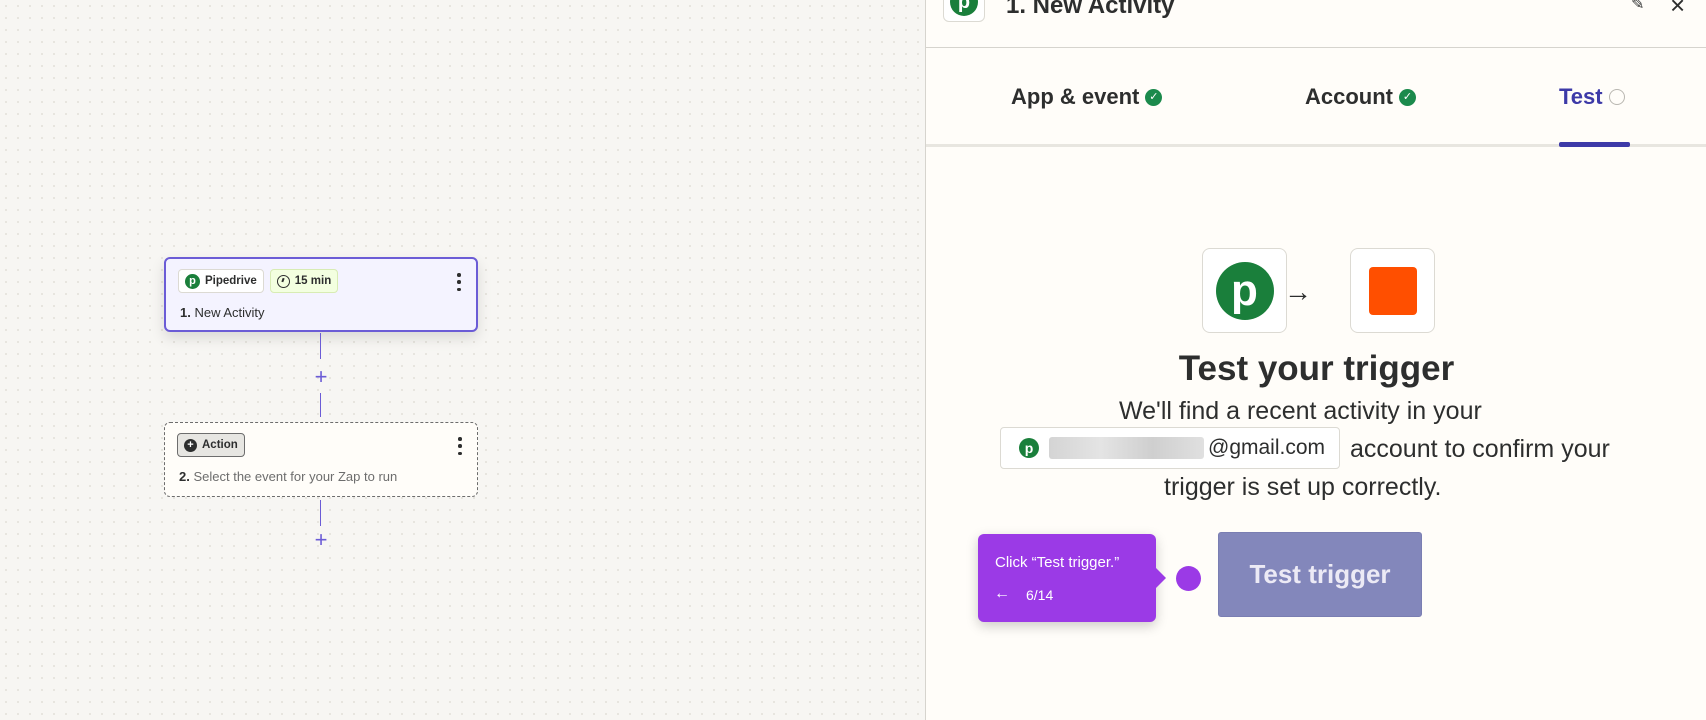 The height and width of the screenshot is (720, 1706). I want to click on test-heading: Test your trigger, so click(1316, 368).